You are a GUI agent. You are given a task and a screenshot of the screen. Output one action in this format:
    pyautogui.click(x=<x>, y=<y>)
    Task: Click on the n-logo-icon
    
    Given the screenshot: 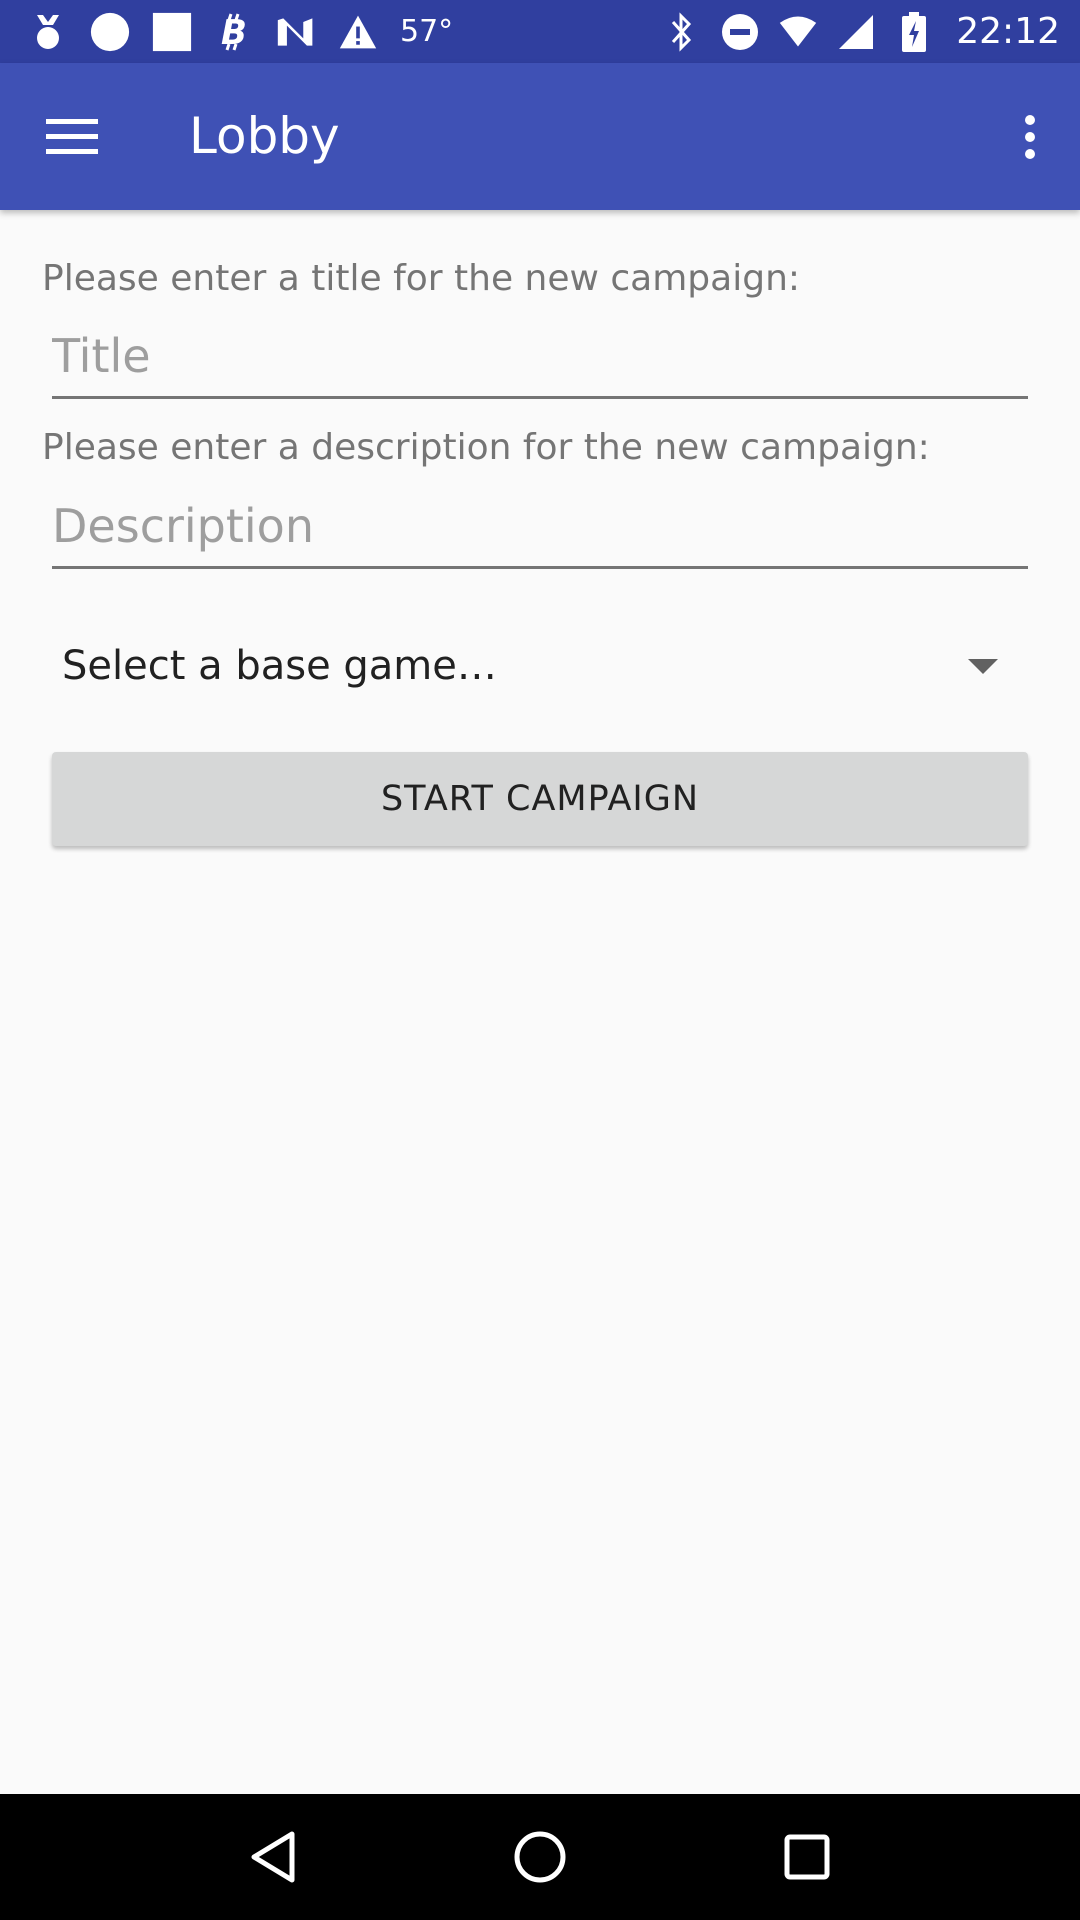 What is the action you would take?
    pyautogui.click(x=296, y=32)
    